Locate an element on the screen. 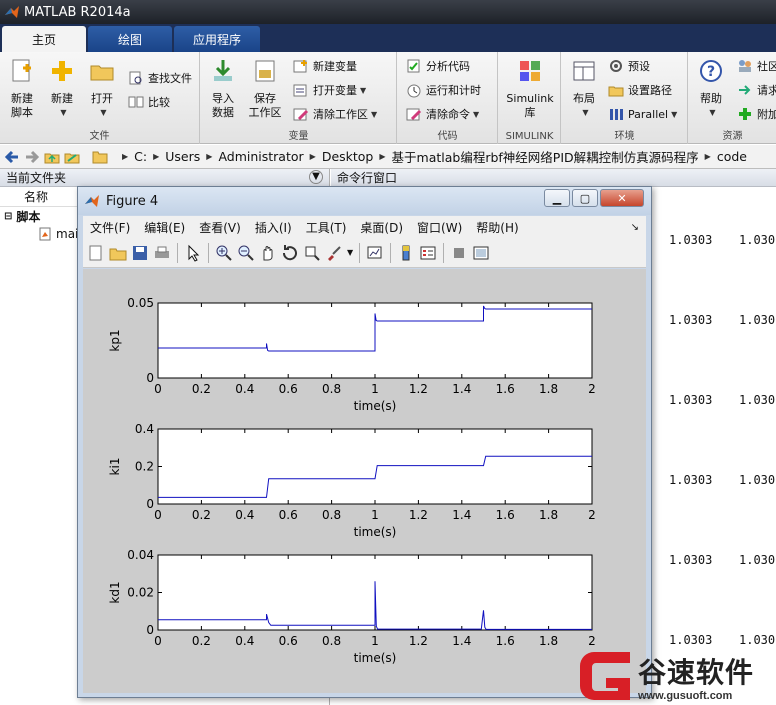  clear-workspace-button: 清除工作区 ▼ is located at coordinates (335, 114).